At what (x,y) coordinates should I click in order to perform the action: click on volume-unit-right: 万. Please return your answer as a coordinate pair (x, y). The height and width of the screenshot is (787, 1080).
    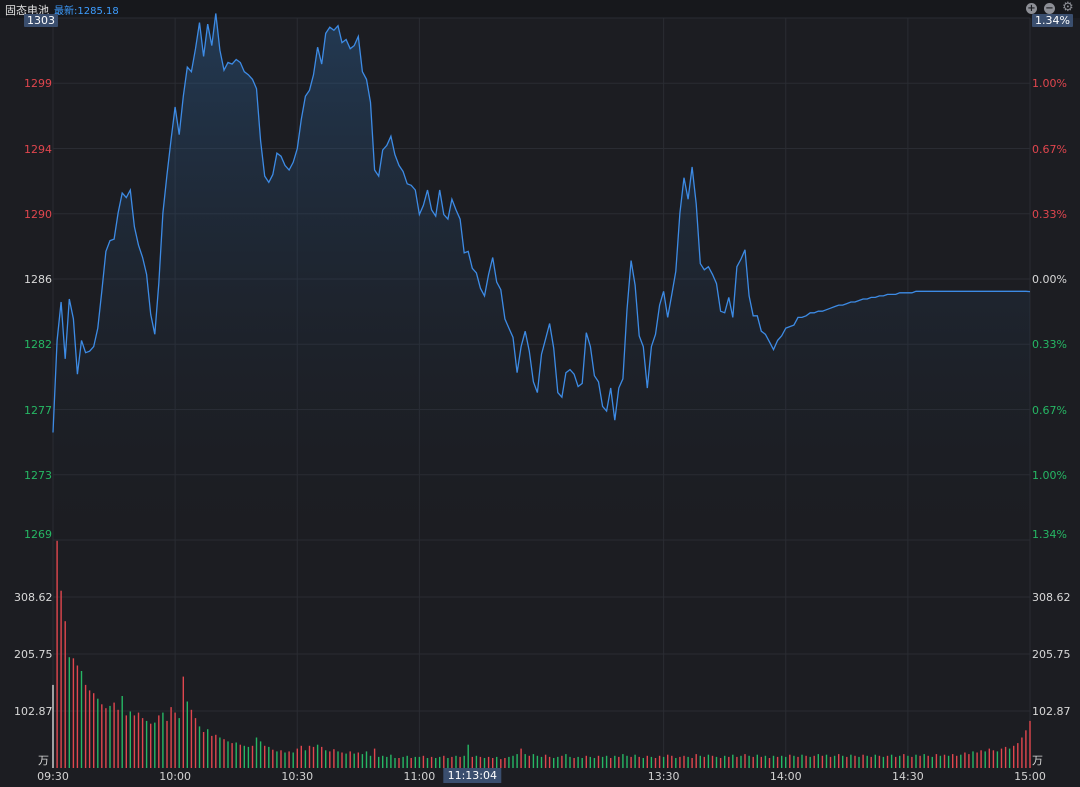
    Looking at the image, I should click on (1037, 760).